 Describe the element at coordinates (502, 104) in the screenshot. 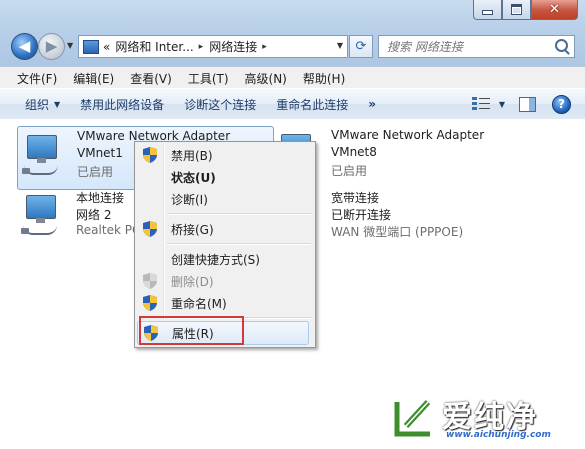

I see `view-options-dropdown-icon: ▼` at that location.